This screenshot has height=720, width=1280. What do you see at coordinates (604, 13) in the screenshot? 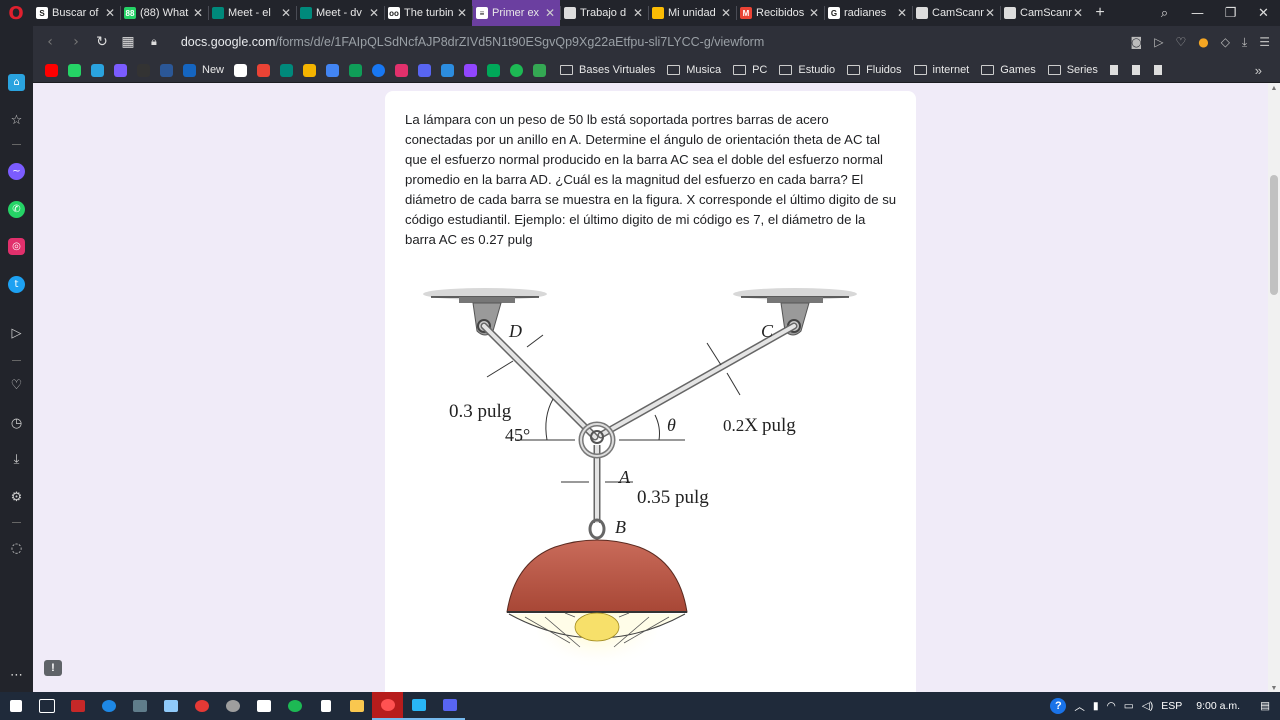
I see `tab-6: Trabajo d ✕` at bounding box center [604, 13].